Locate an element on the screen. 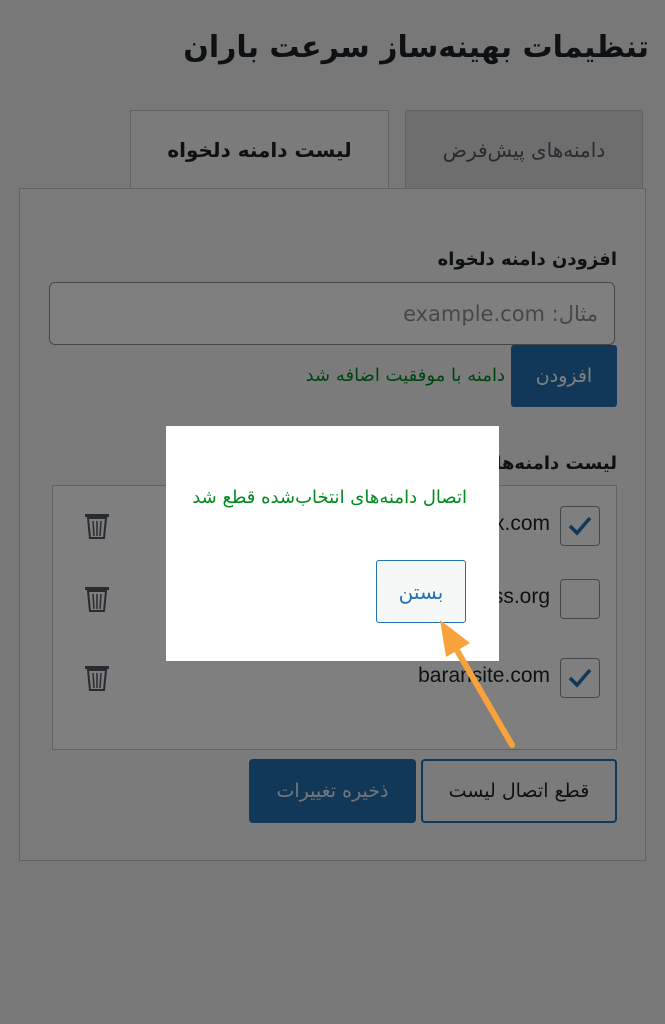 Image resolution: width=665 pixels, height=1024 pixels. modal-close-button: بستن is located at coordinates (421, 591).